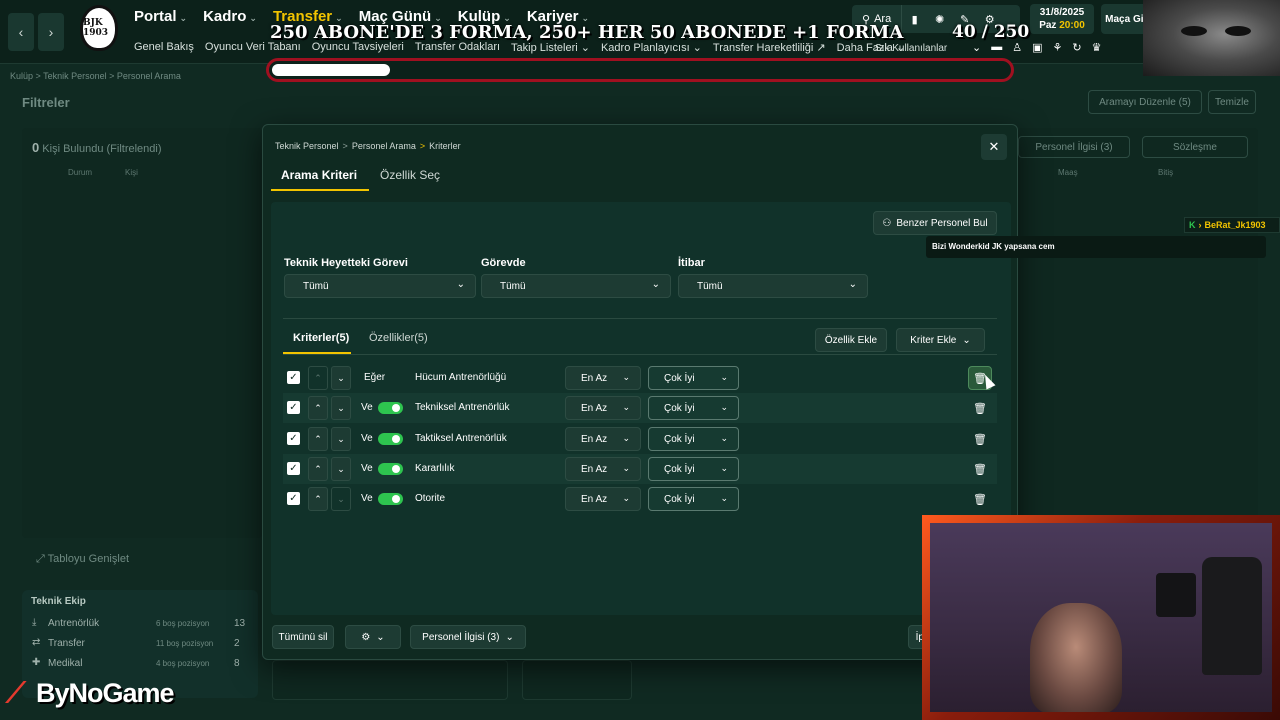 Image resolution: width=1280 pixels, height=720 pixels. Describe the element at coordinates (1097, 47) in the screenshot. I see `trophy-icon: ♛` at that location.